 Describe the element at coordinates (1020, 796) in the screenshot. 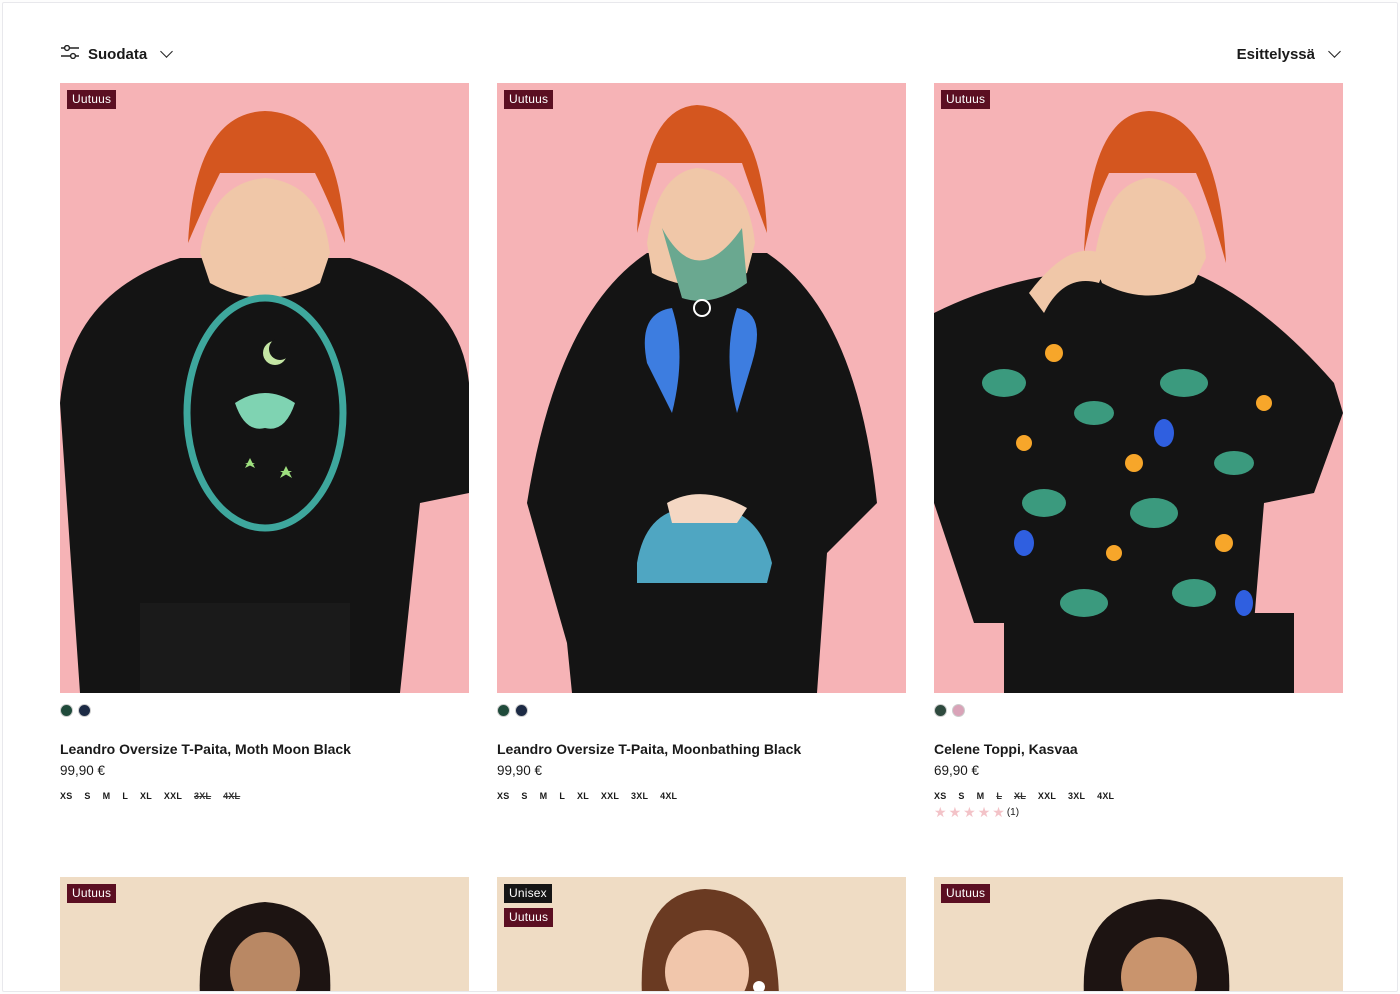

I see `size-option-unavailable: XL` at that location.